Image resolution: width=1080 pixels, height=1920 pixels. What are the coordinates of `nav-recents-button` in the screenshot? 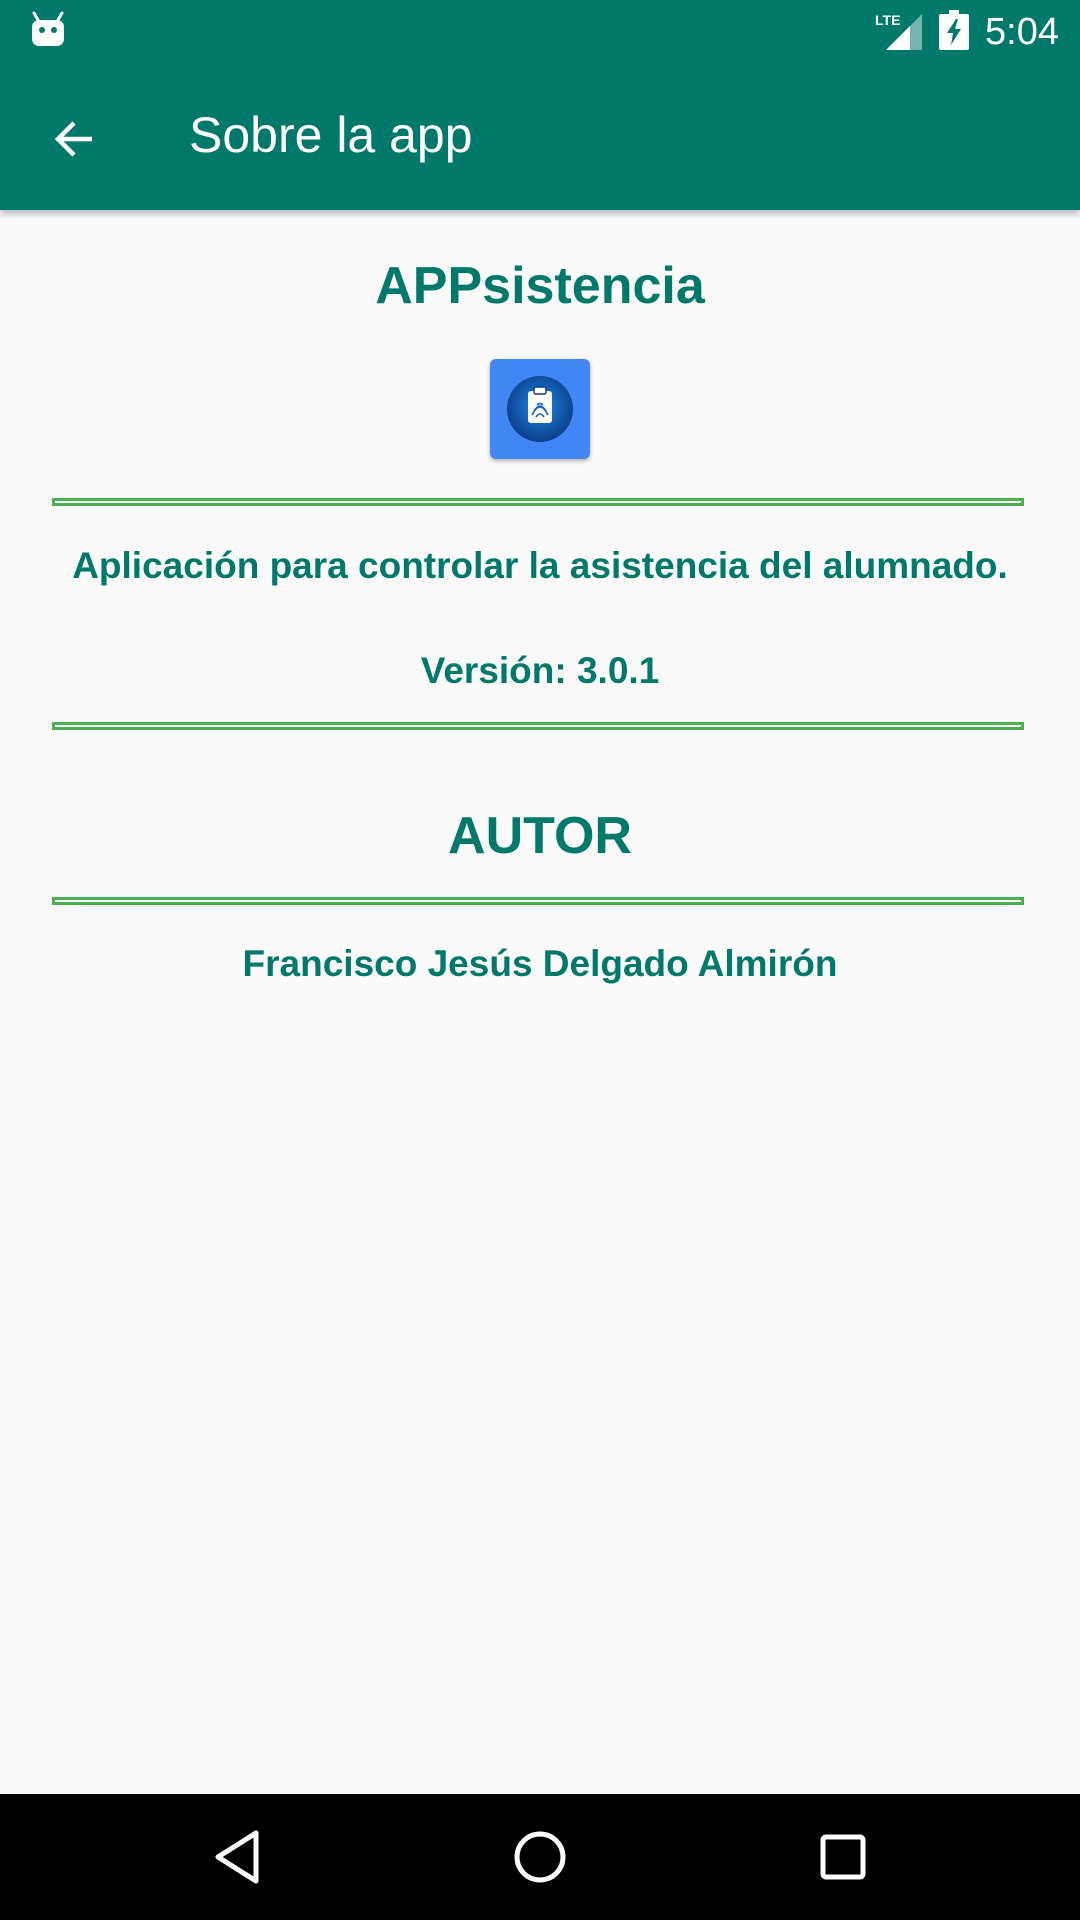 It's located at (843, 1857).